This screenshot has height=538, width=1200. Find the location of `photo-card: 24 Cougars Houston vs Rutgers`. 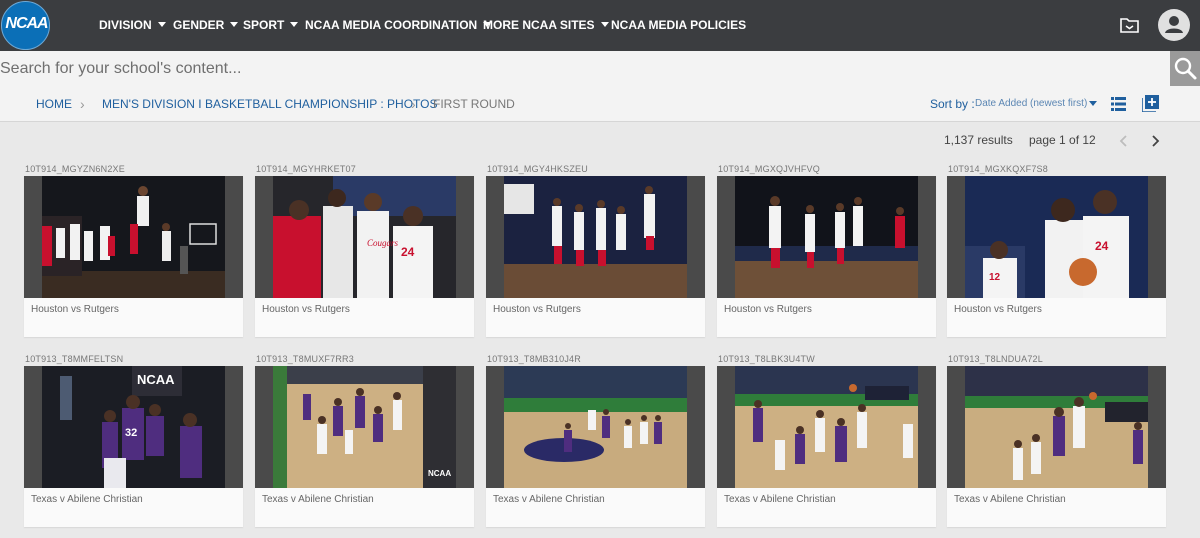

photo-card: 24 Cougars Houston vs Rutgers is located at coordinates (364, 256).